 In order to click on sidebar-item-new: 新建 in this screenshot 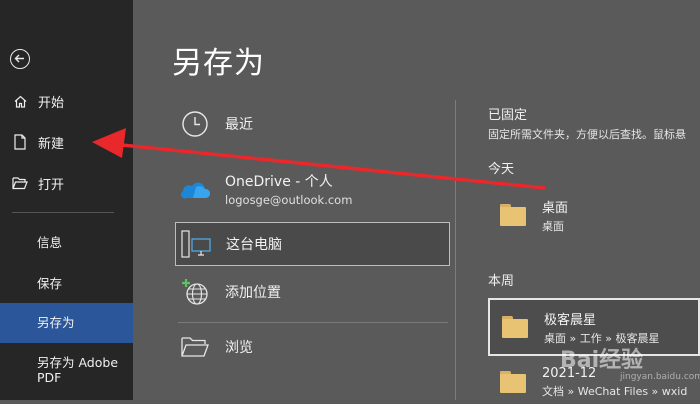, I will do `click(66, 142)`.